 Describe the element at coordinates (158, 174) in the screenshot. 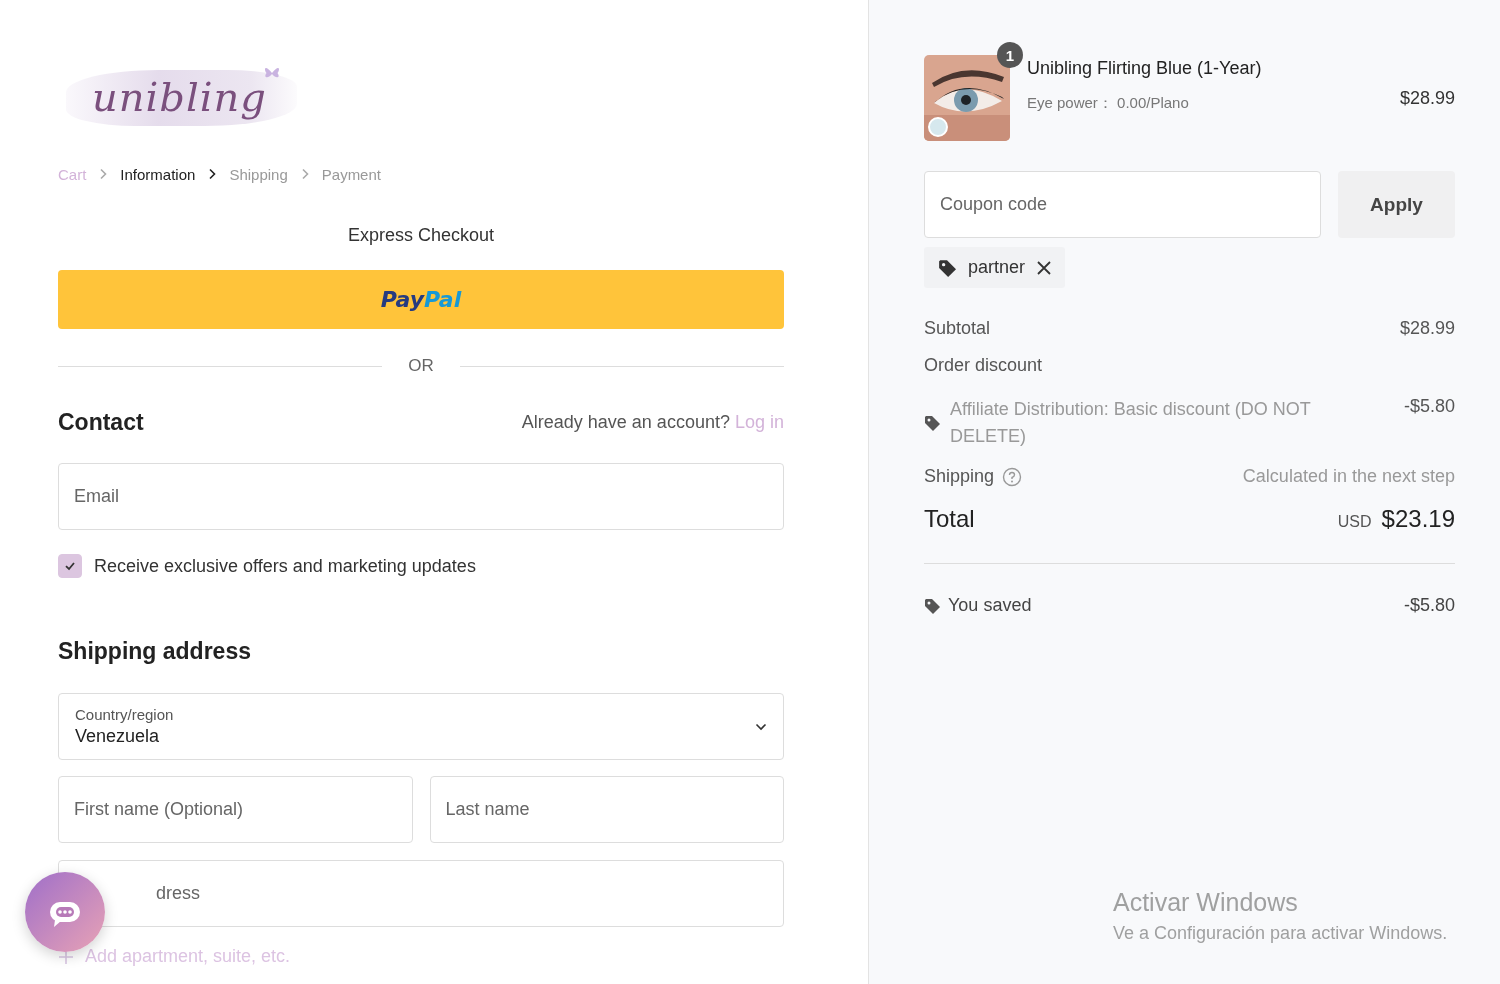

I see `breadcrumb-step: Information` at that location.